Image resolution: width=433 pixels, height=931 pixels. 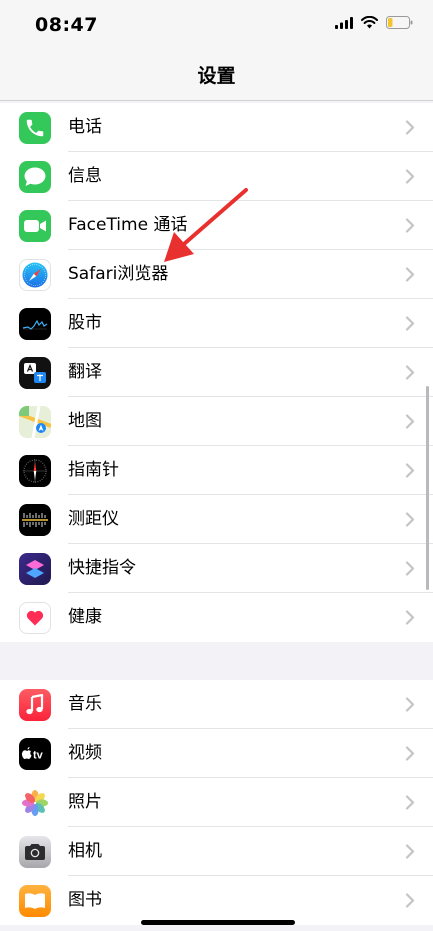 I want to click on settings-row-label: 照片, so click(x=85, y=802).